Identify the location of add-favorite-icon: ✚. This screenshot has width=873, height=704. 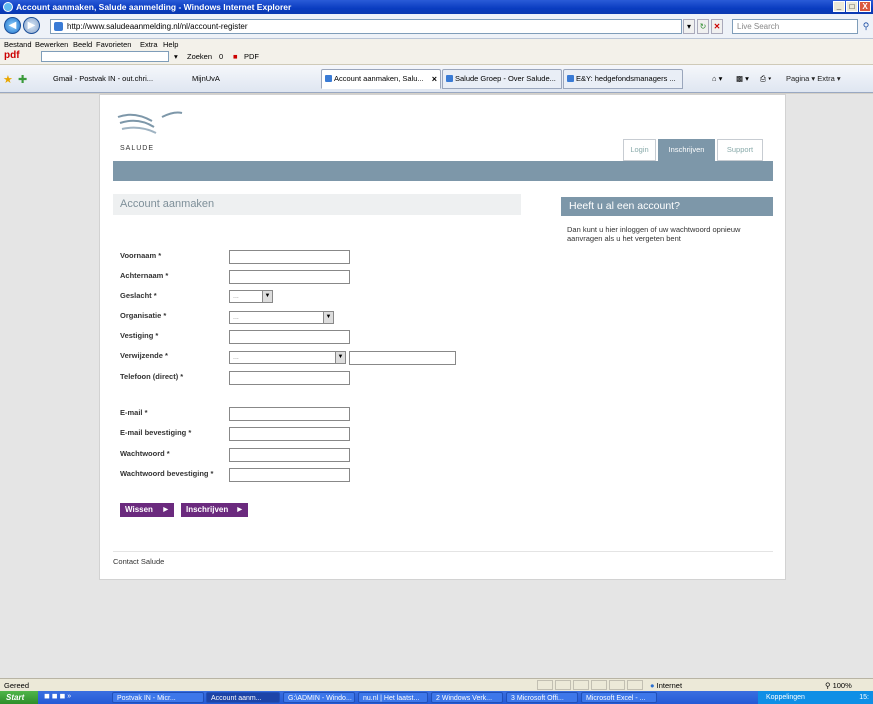
(22, 79).